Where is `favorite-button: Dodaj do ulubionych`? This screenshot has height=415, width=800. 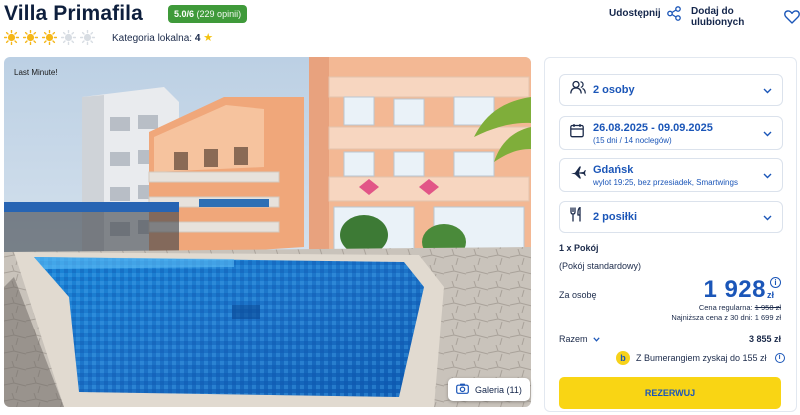 favorite-button: Dodaj do ulubionych is located at coordinates (745, 17).